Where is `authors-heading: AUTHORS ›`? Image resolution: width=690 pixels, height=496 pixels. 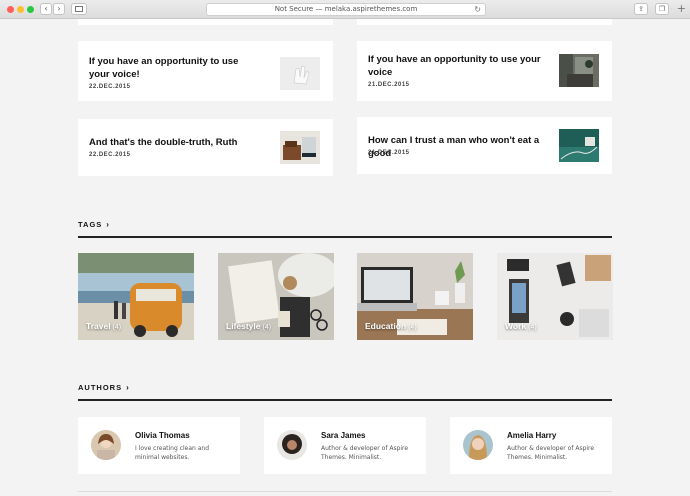
authors-heading: AUTHORS › is located at coordinates (104, 387).